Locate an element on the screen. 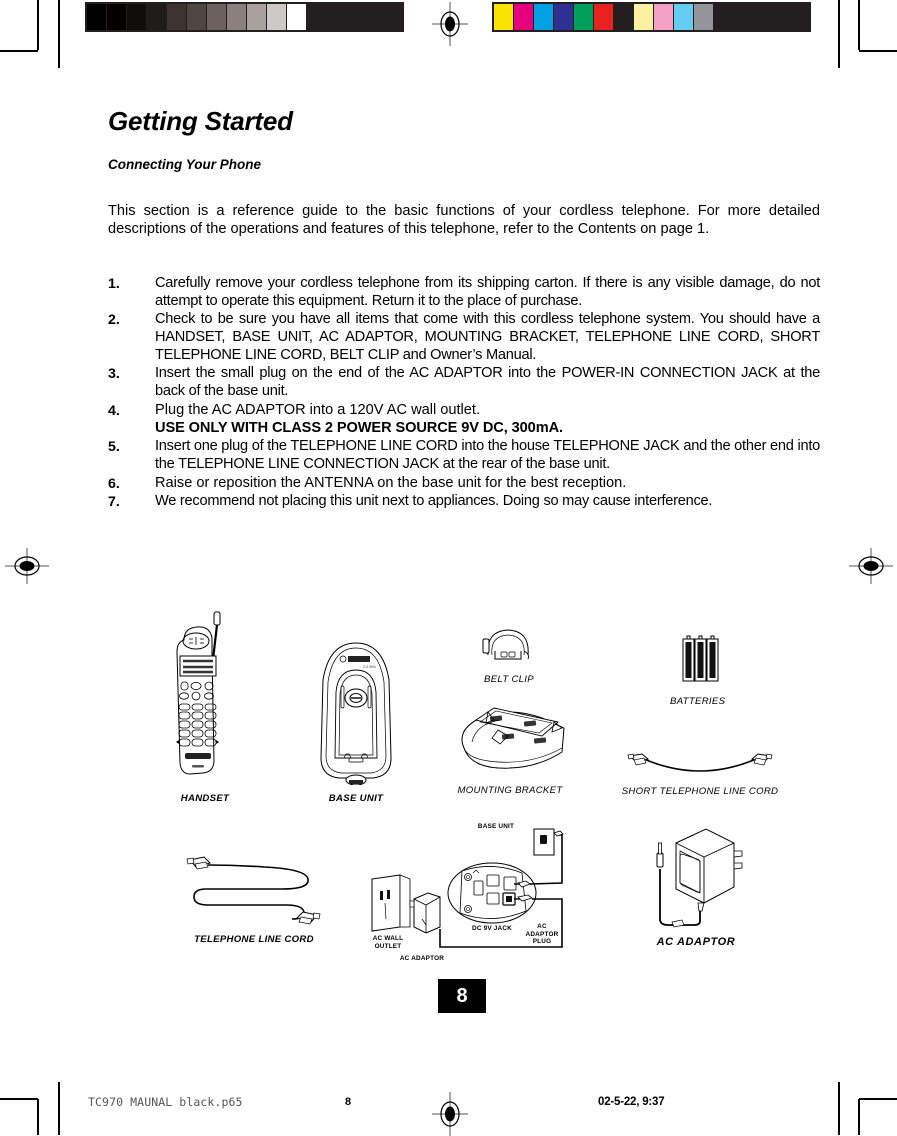 Image resolution: width=897 pixels, height=1136 pixels. crop-mark-top-left-inner is located at coordinates (59, 34).